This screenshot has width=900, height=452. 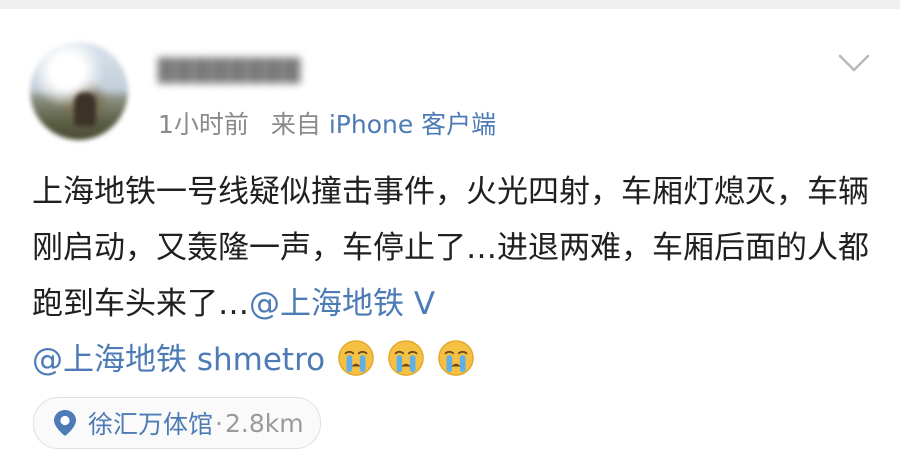 I want to click on top-divider-bar, so click(x=450, y=4).